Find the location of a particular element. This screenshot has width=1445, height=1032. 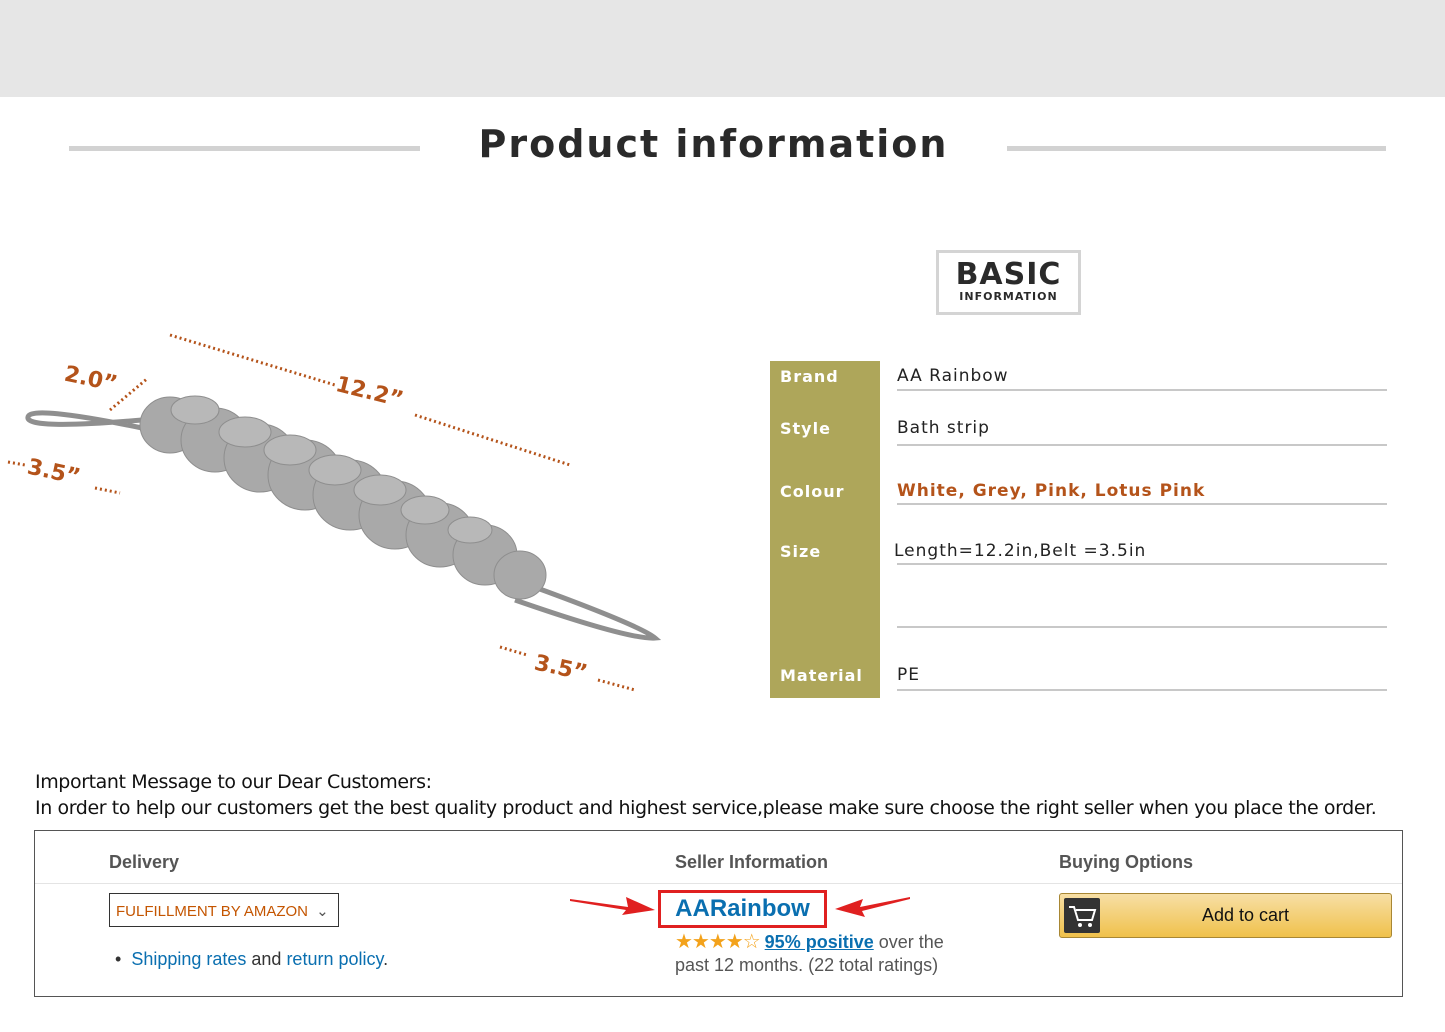

top-gray-band is located at coordinates (722, 48).